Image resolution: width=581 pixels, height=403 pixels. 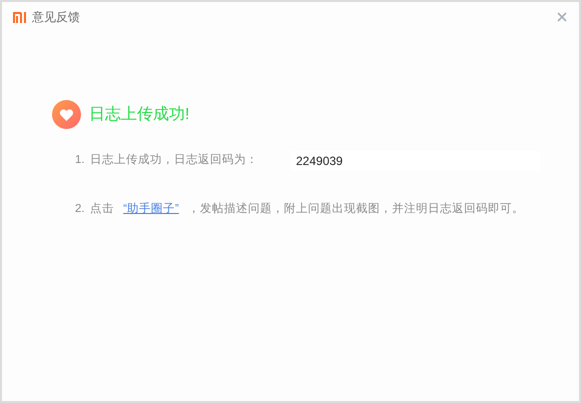 What do you see at coordinates (139, 114) in the screenshot?
I see `success-heading: 日志上传成功!` at bounding box center [139, 114].